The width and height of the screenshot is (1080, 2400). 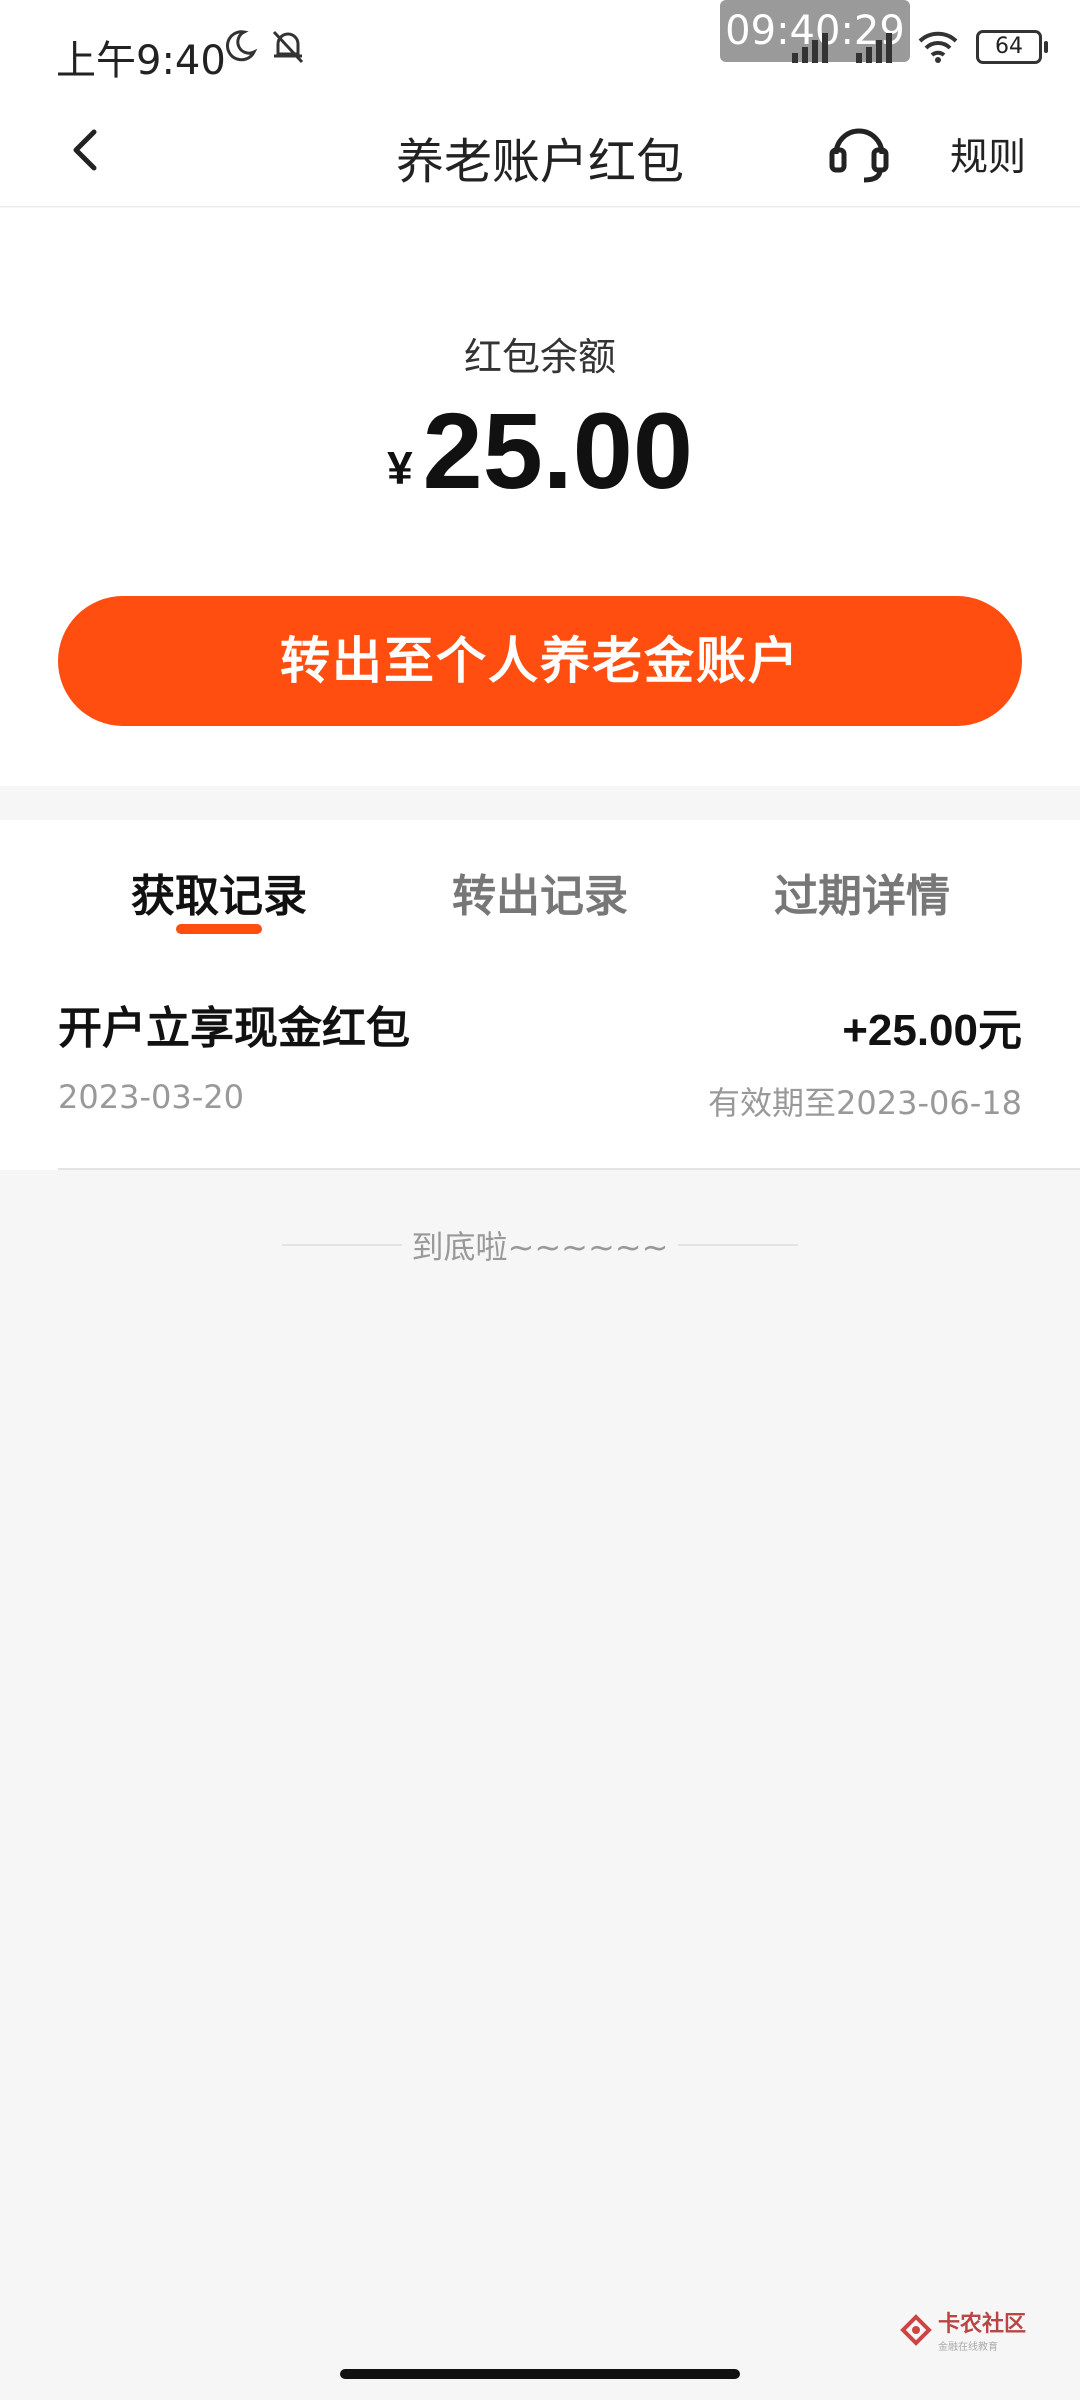 I want to click on status-bar: 上午9:40 09:40:29 64, so click(x=540, y=50).